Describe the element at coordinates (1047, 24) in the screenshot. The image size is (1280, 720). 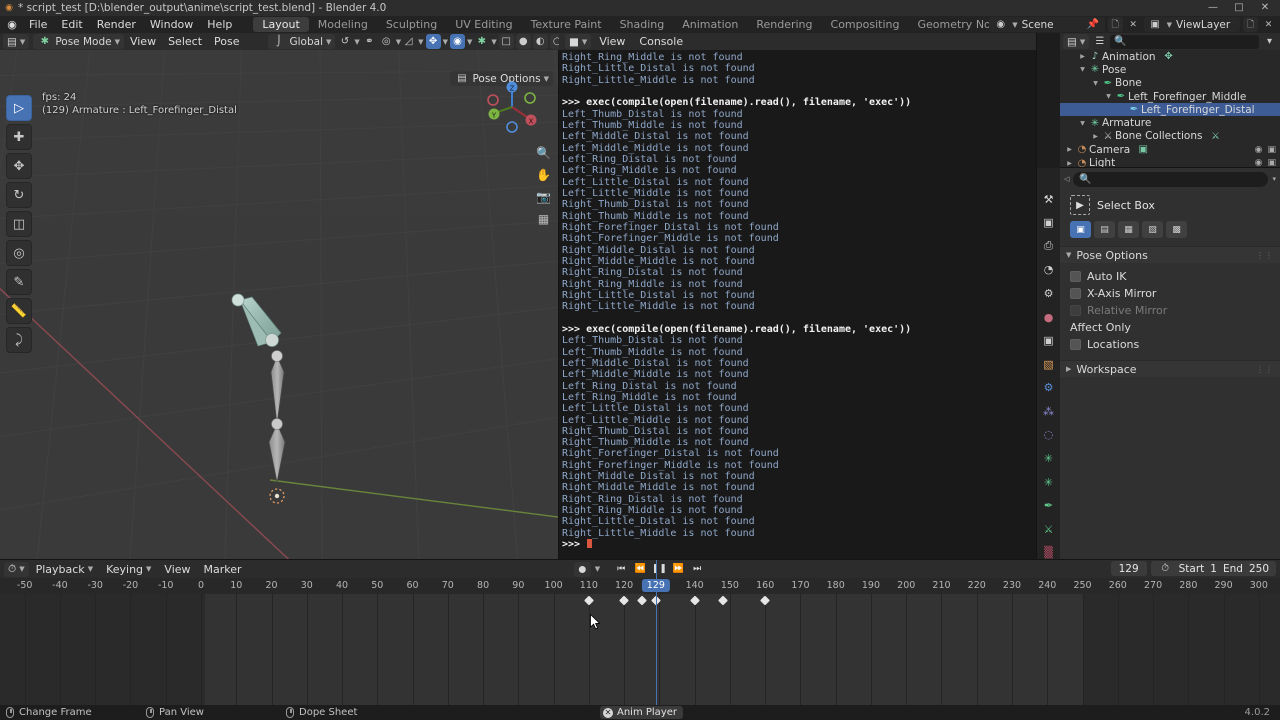
I see `scene-selector: ◉ ▼ Scene 📌` at that location.